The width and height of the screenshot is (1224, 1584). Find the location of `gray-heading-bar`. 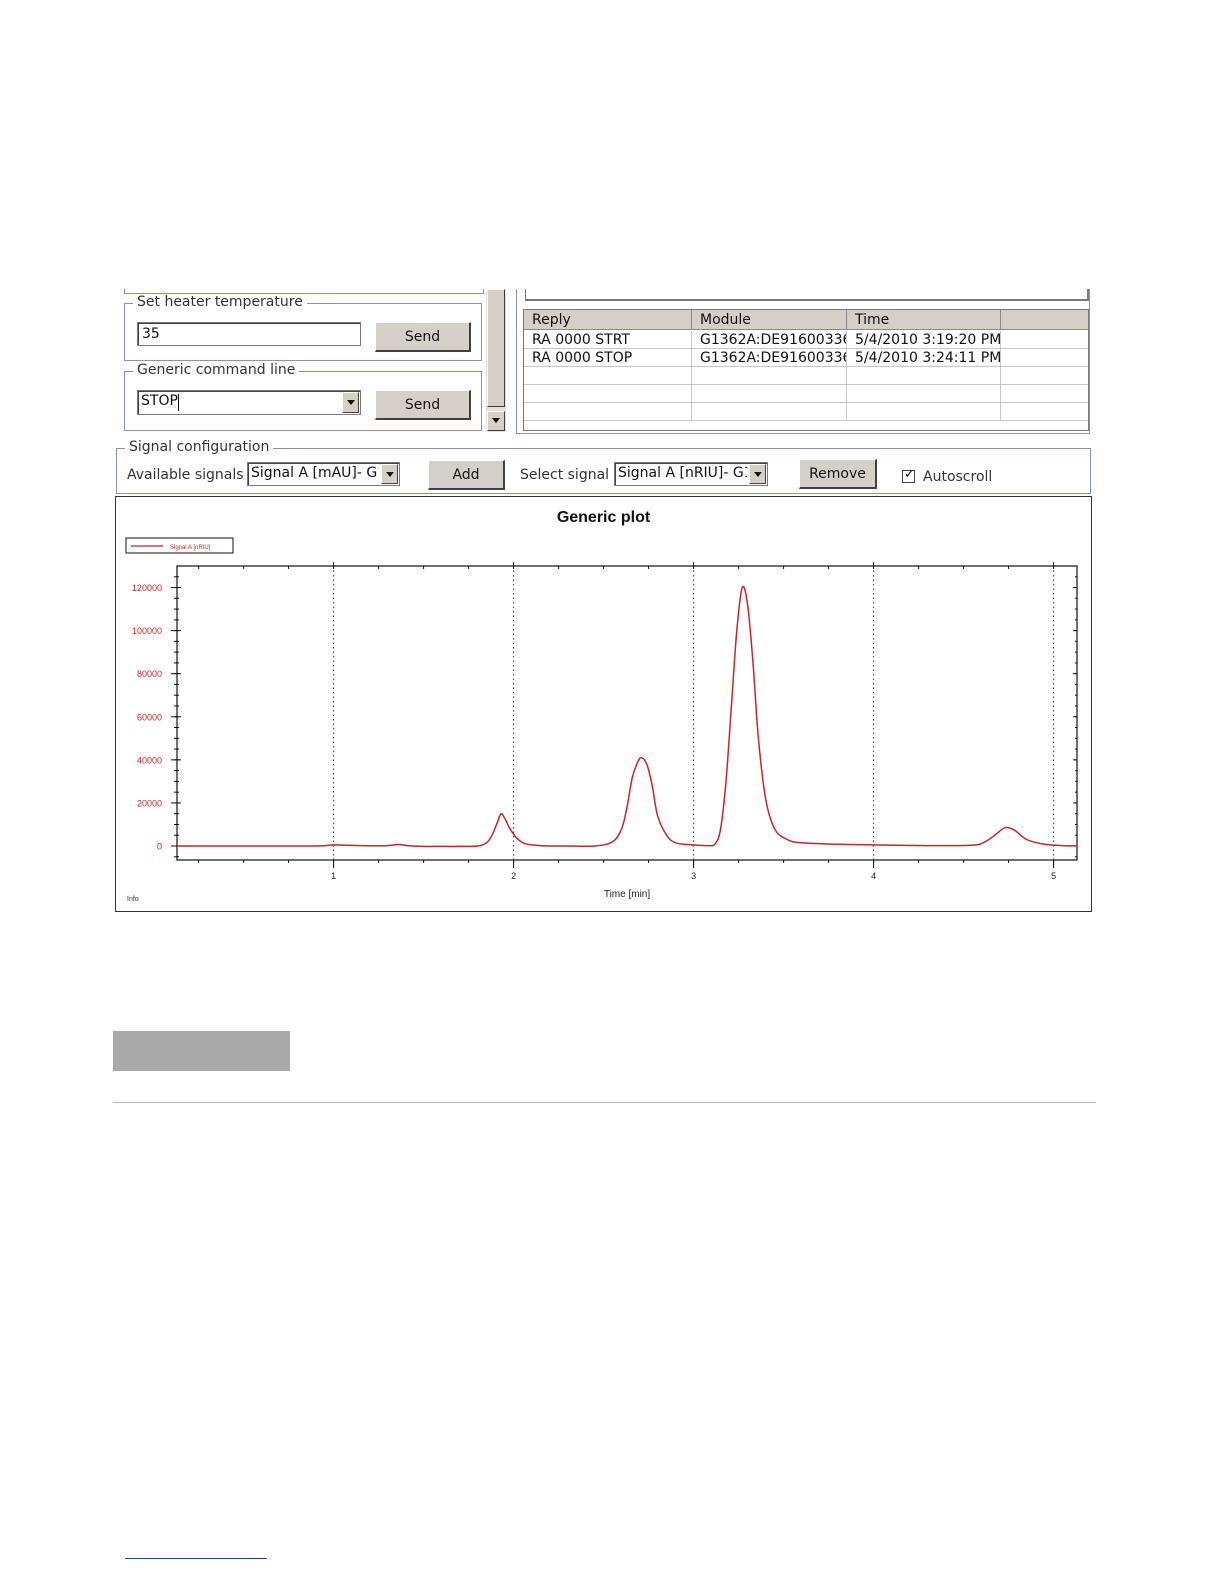

gray-heading-bar is located at coordinates (201, 1051).